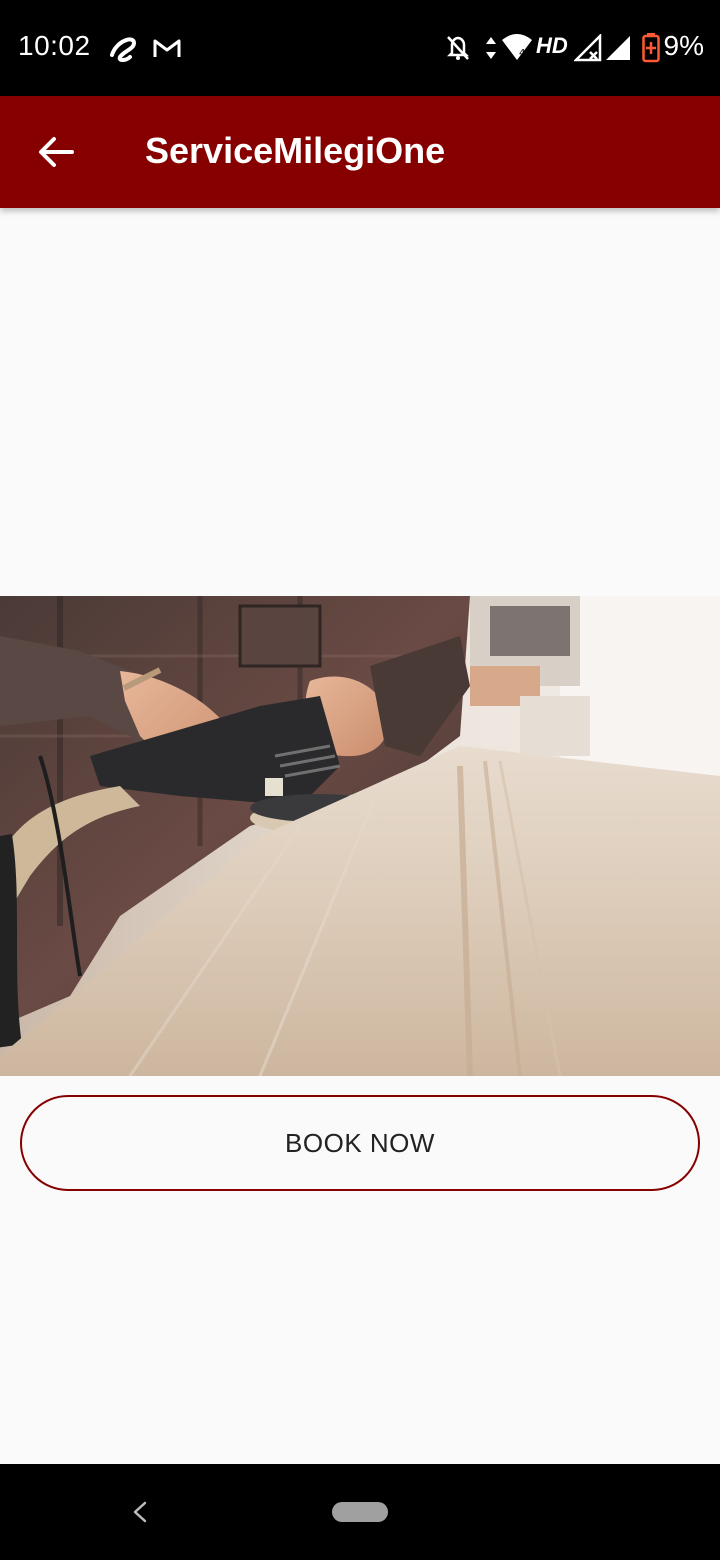 This screenshot has height=1560, width=720. What do you see at coordinates (588, 48) in the screenshot?
I see `signal-x-icon` at bounding box center [588, 48].